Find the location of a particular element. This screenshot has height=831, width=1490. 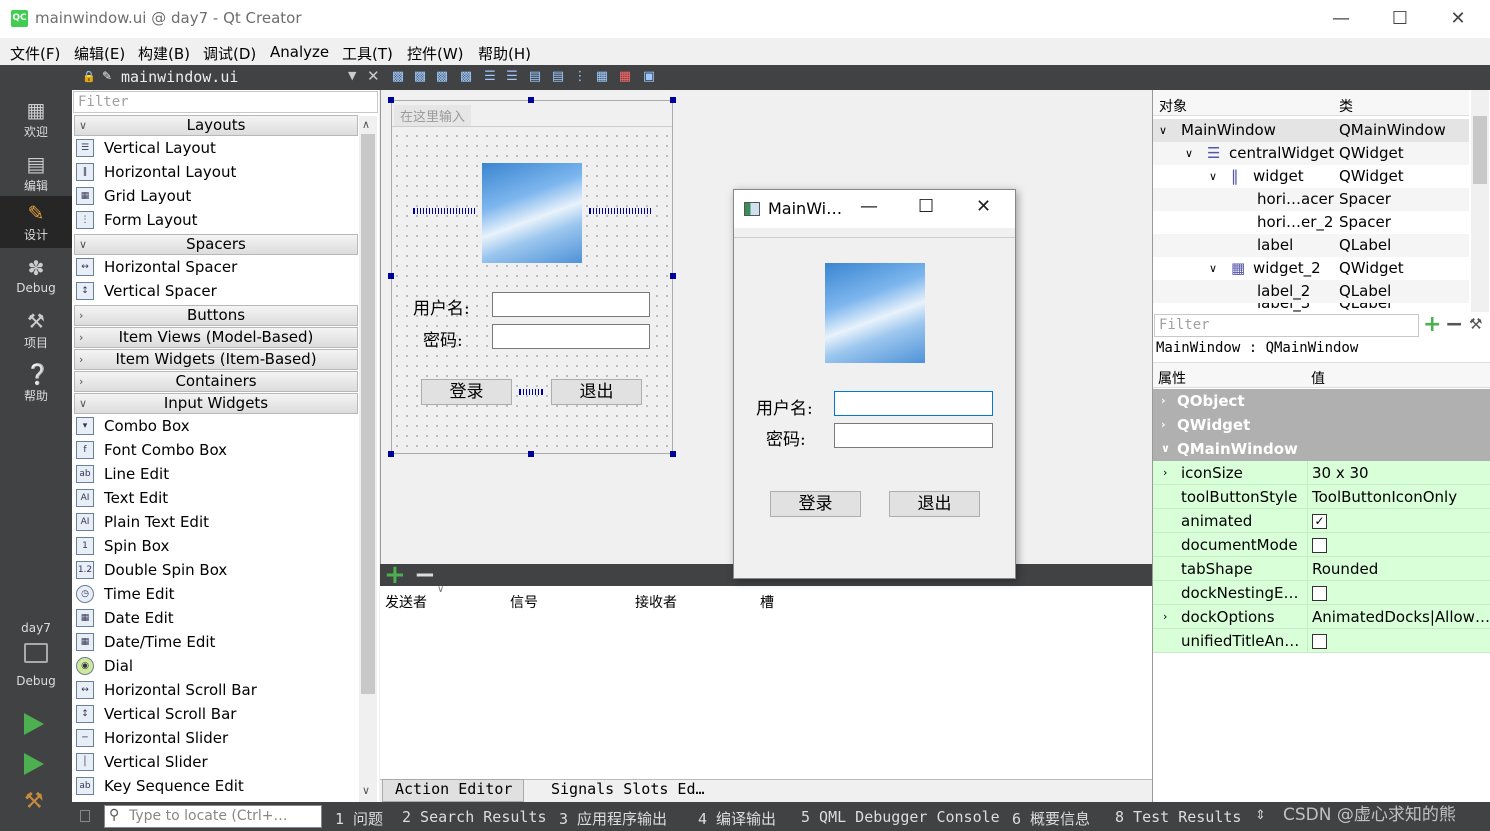

pane-compile-output: 4 编译输出 is located at coordinates (737, 818).